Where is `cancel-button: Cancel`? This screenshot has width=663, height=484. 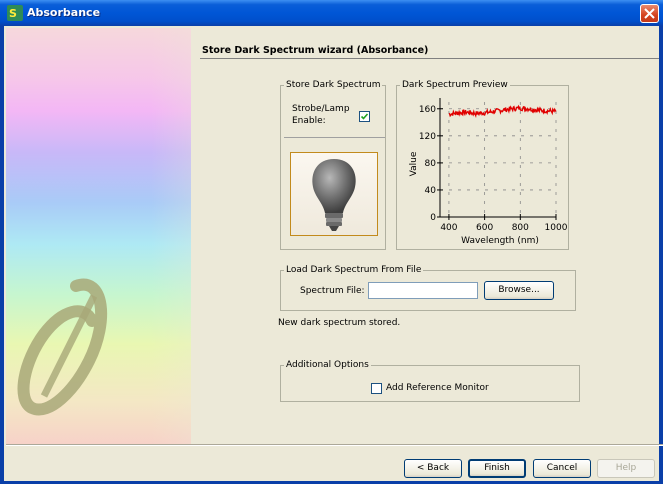 cancel-button: Cancel is located at coordinates (562, 468).